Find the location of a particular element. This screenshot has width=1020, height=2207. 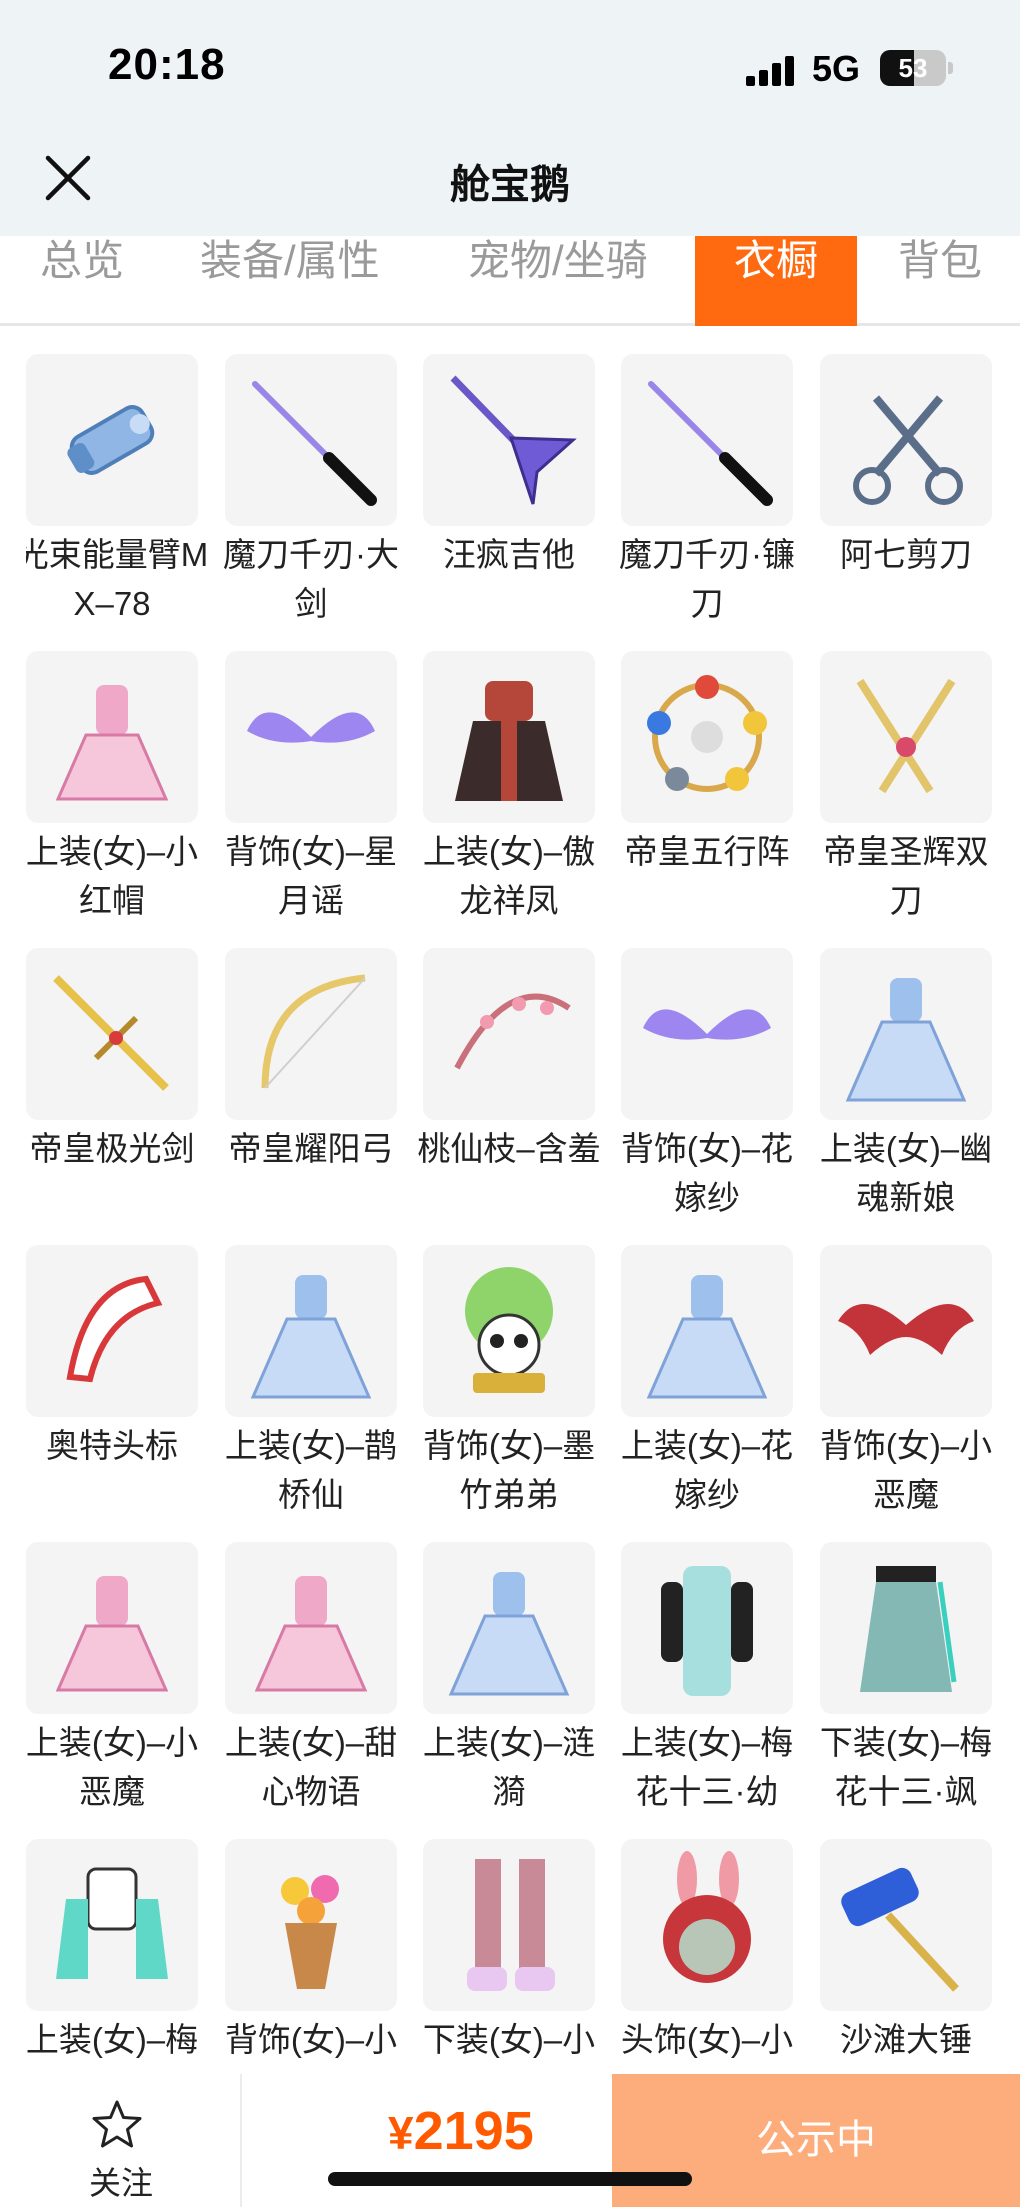

wardrobe-item: 上装(女)–小红帽 is located at coordinates (112, 799).